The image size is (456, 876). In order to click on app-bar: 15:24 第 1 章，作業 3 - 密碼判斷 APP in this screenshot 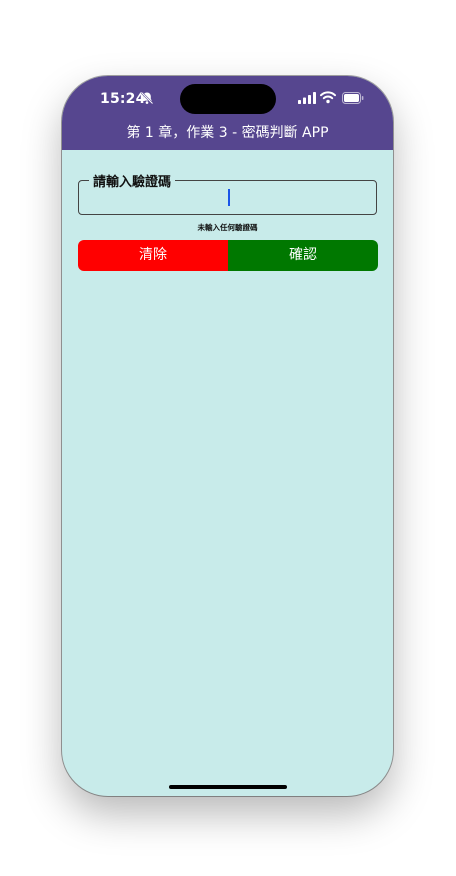, I will do `click(227, 113)`.